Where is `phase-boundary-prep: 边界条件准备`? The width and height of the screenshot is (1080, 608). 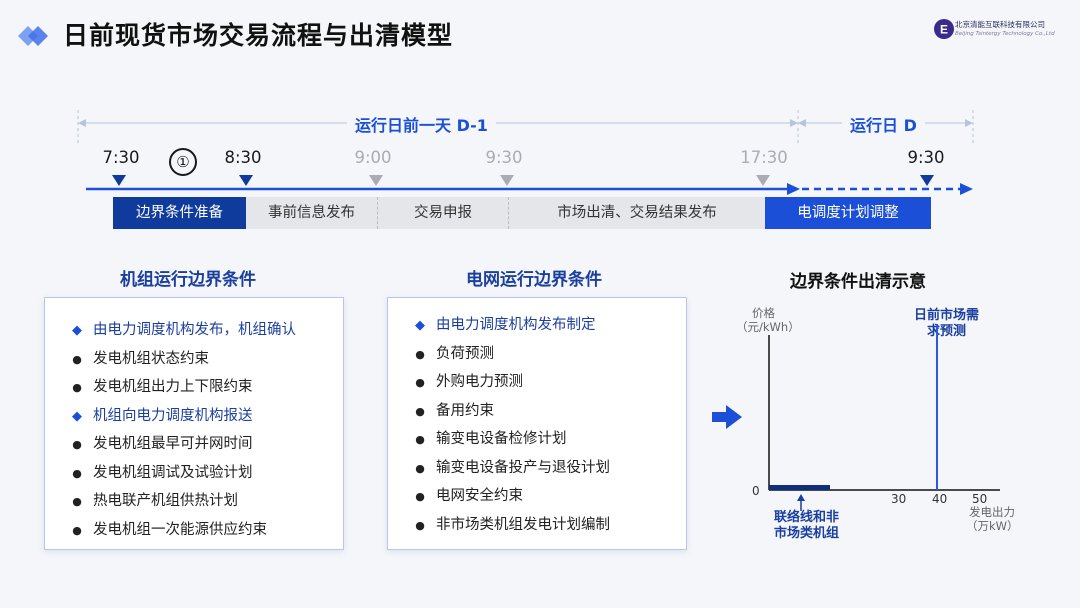 phase-boundary-prep: 边界条件准备 is located at coordinates (179, 213).